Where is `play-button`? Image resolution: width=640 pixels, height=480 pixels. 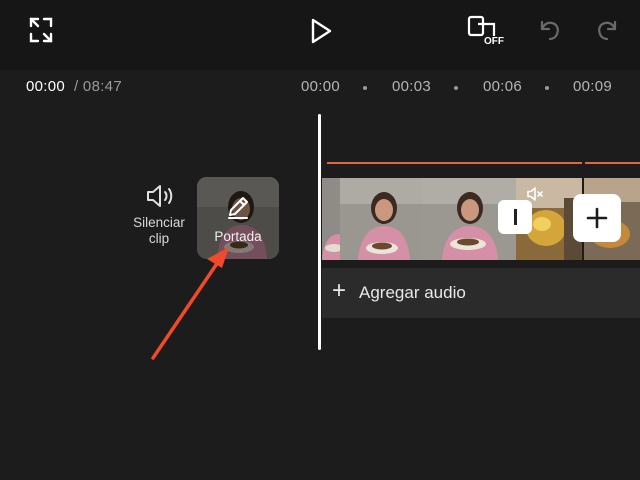
play-button is located at coordinates (321, 31).